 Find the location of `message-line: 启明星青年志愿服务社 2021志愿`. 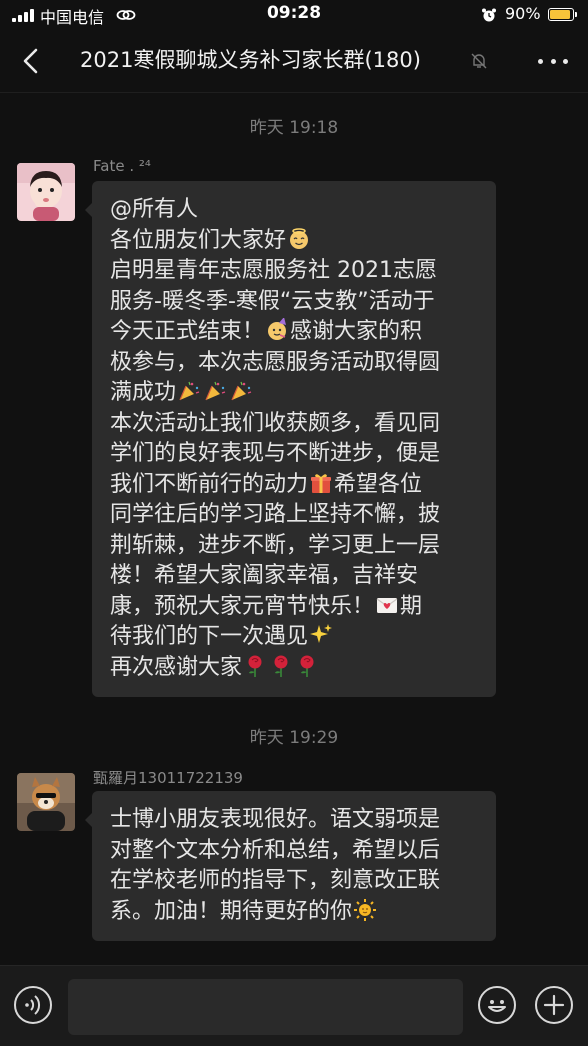

message-line: 启明星青年志愿服务社 2021志愿 is located at coordinates (294, 271).